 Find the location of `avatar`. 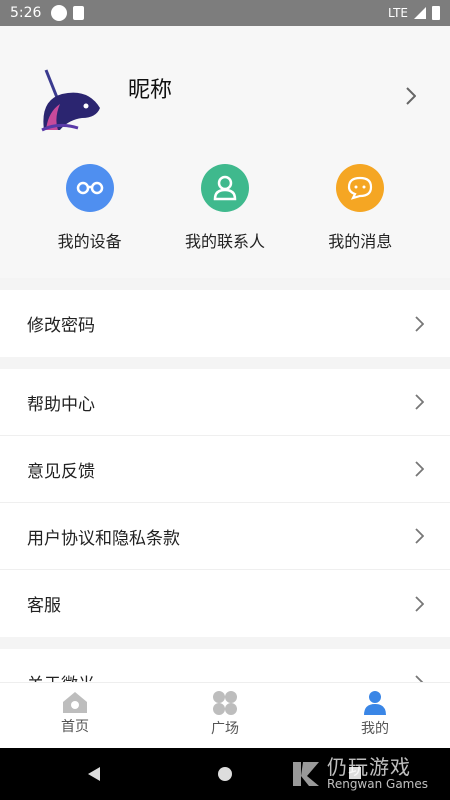

avatar is located at coordinates (70, 98).